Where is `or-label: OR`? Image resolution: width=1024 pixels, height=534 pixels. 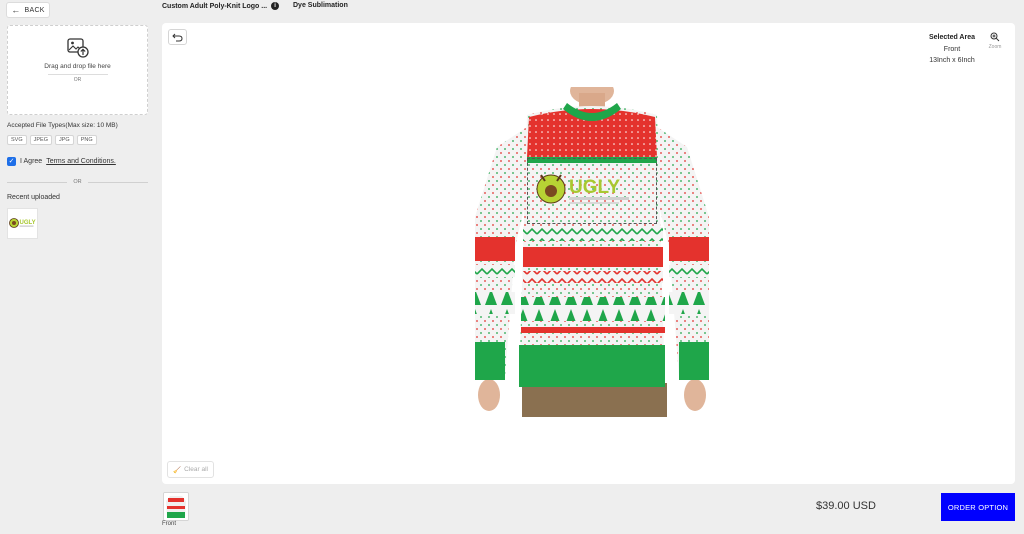
or-label: OR is located at coordinates (77, 182).